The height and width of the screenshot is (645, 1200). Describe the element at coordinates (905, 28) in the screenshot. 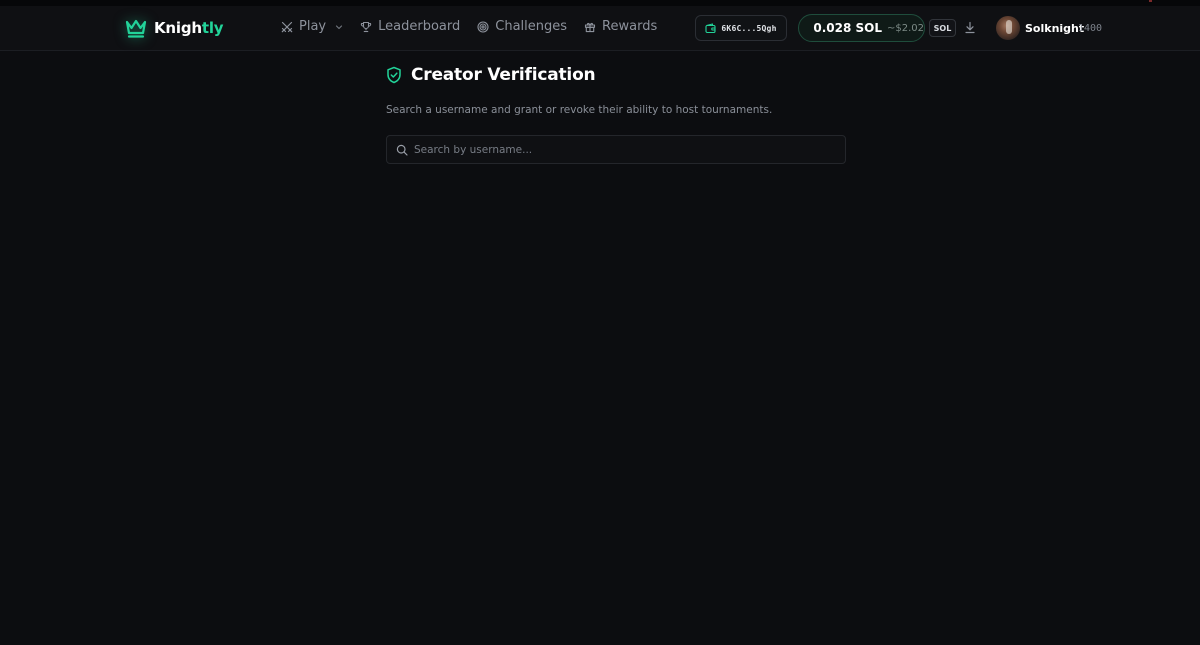

I see `balance-usd: ~$2.02` at that location.